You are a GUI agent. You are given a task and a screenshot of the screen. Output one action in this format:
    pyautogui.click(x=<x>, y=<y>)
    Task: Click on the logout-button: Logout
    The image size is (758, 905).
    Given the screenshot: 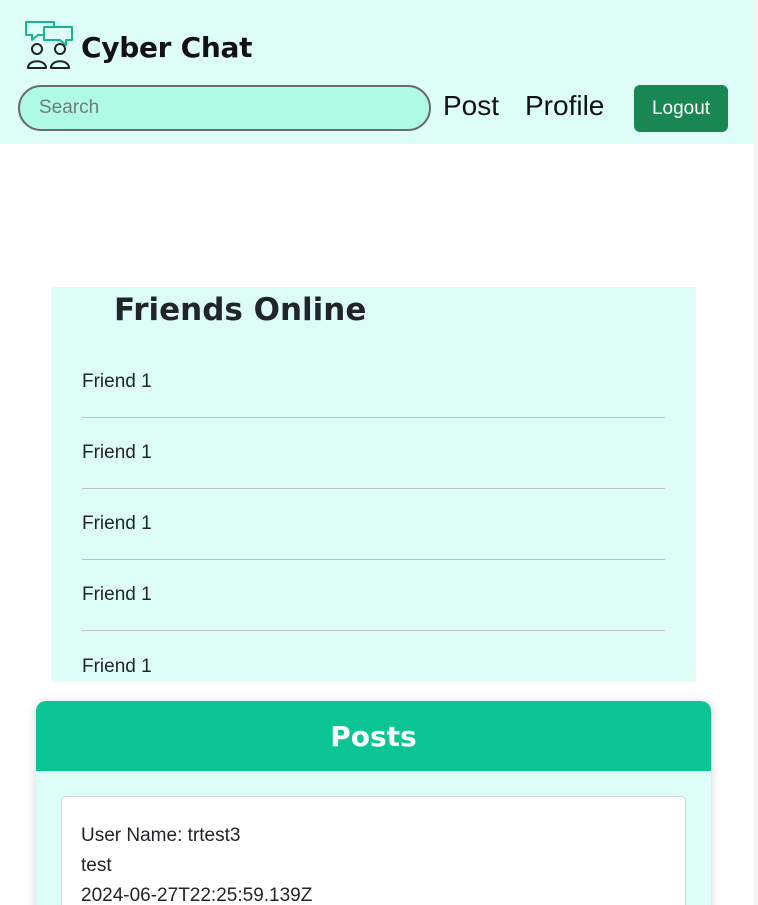 What is the action you would take?
    pyautogui.click(x=681, y=108)
    